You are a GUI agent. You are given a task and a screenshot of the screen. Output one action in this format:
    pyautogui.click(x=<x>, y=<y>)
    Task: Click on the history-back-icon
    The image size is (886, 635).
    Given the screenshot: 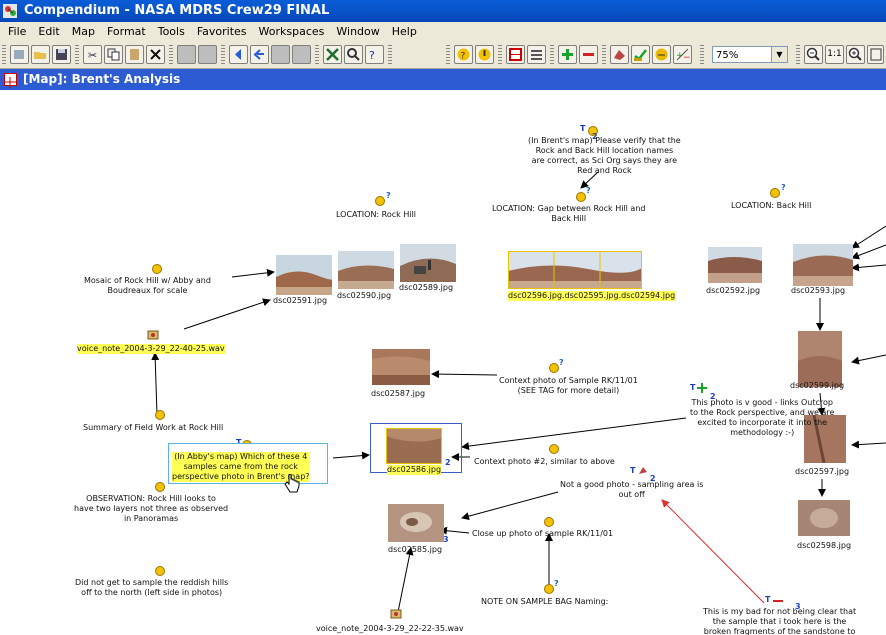 What is the action you would take?
    pyautogui.click(x=259, y=54)
    